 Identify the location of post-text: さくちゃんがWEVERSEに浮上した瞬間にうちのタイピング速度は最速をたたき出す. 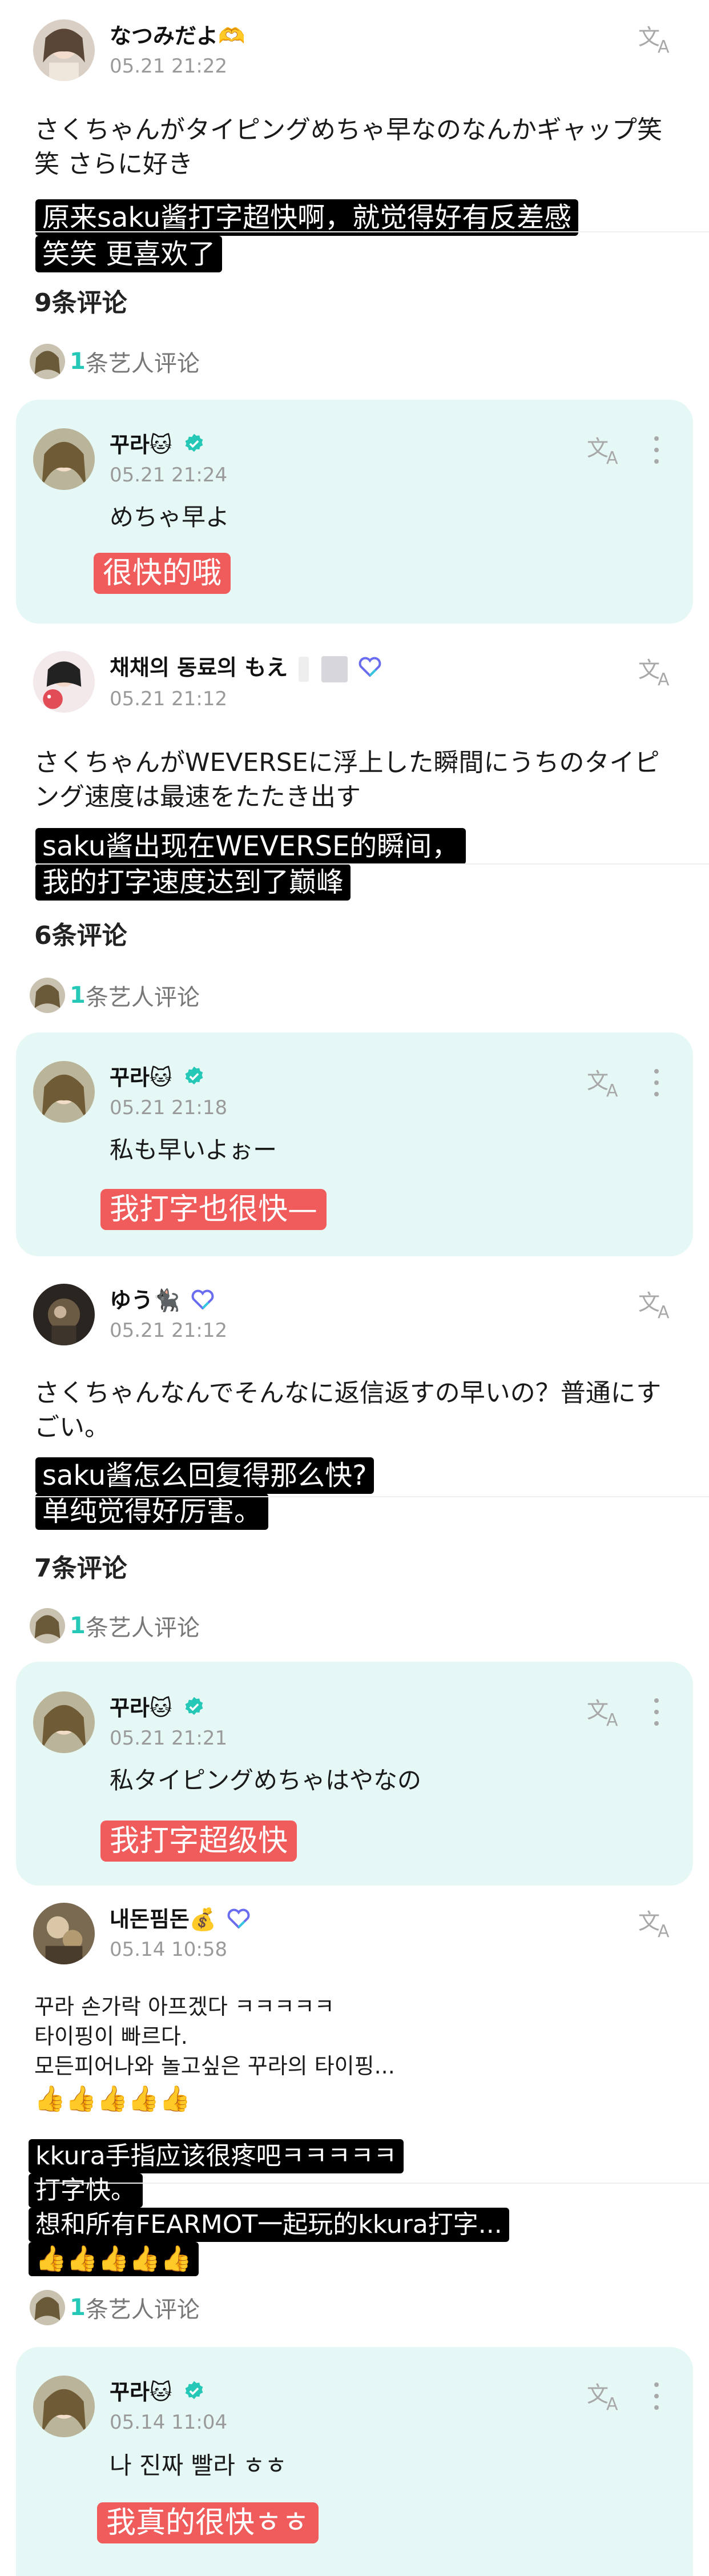
(347, 779).